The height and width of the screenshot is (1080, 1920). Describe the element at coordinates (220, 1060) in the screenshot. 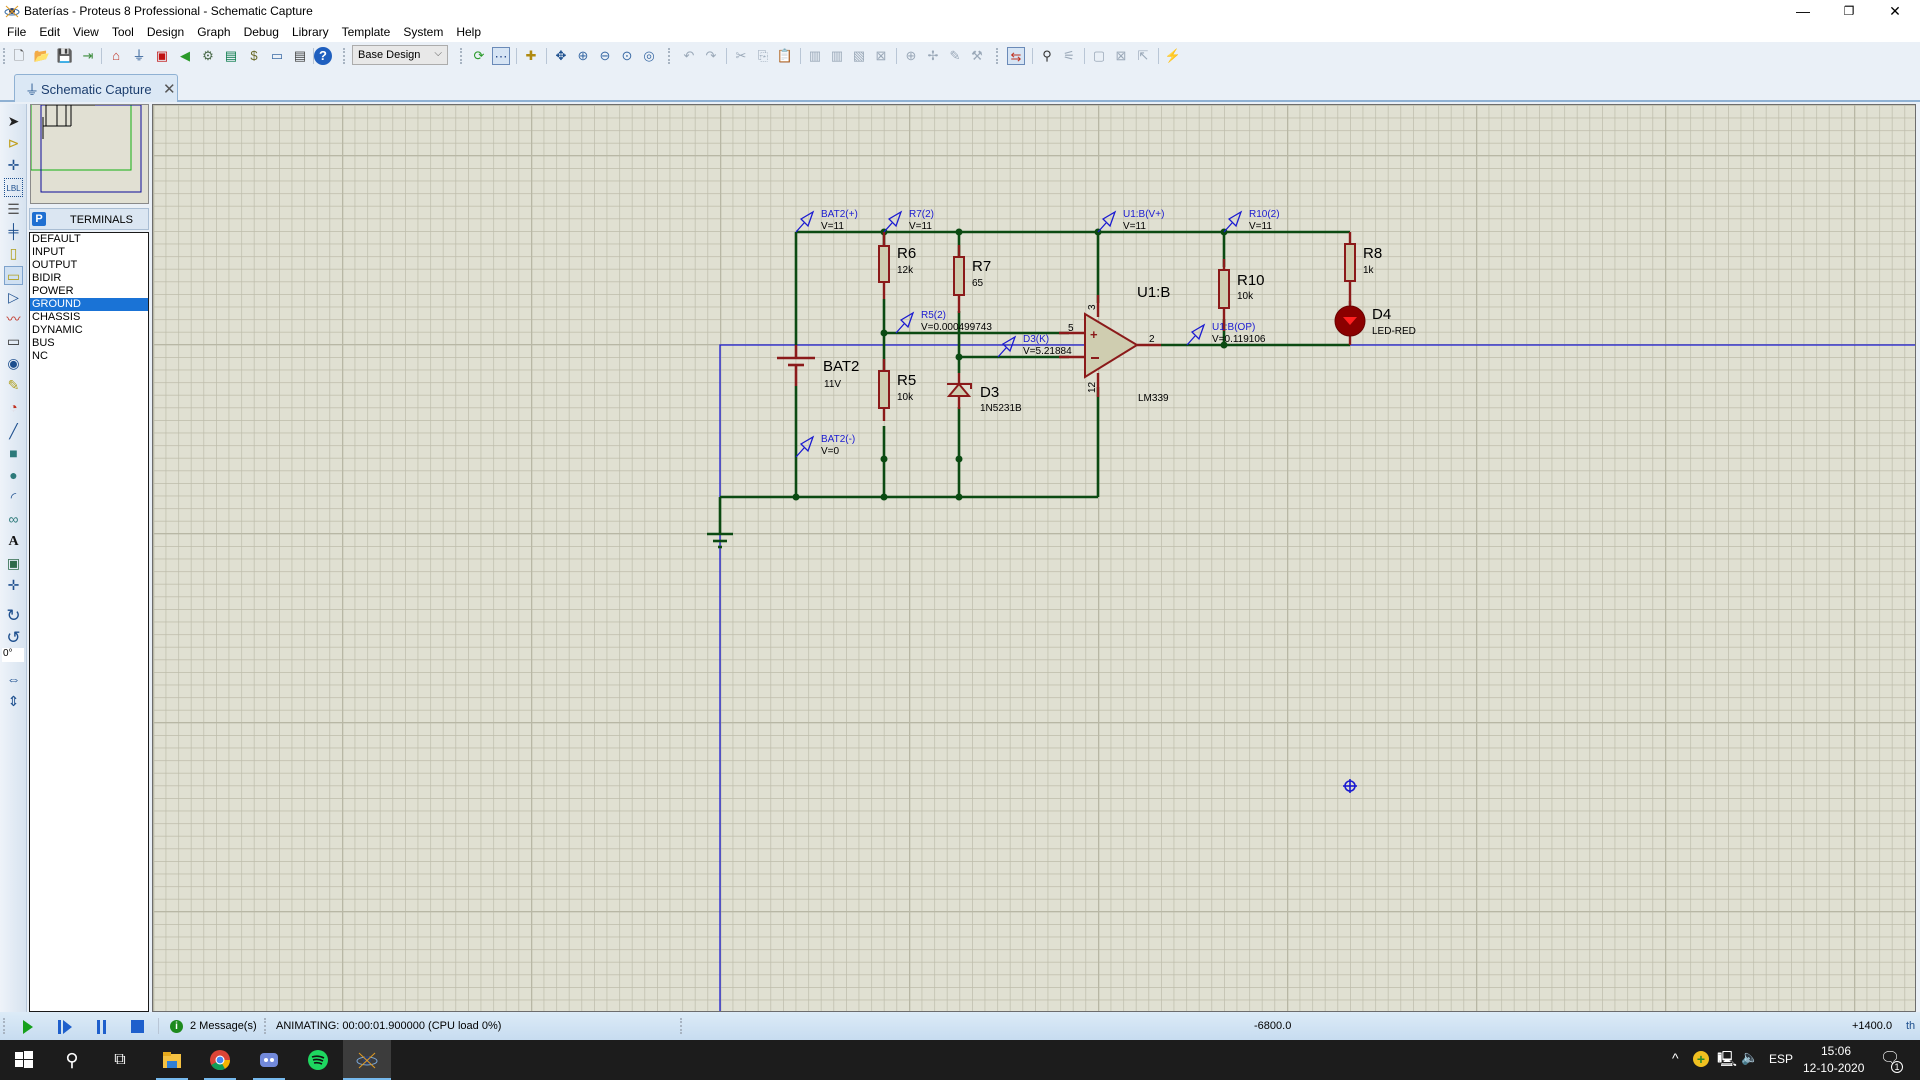

I see `taskbar-chrome` at that location.